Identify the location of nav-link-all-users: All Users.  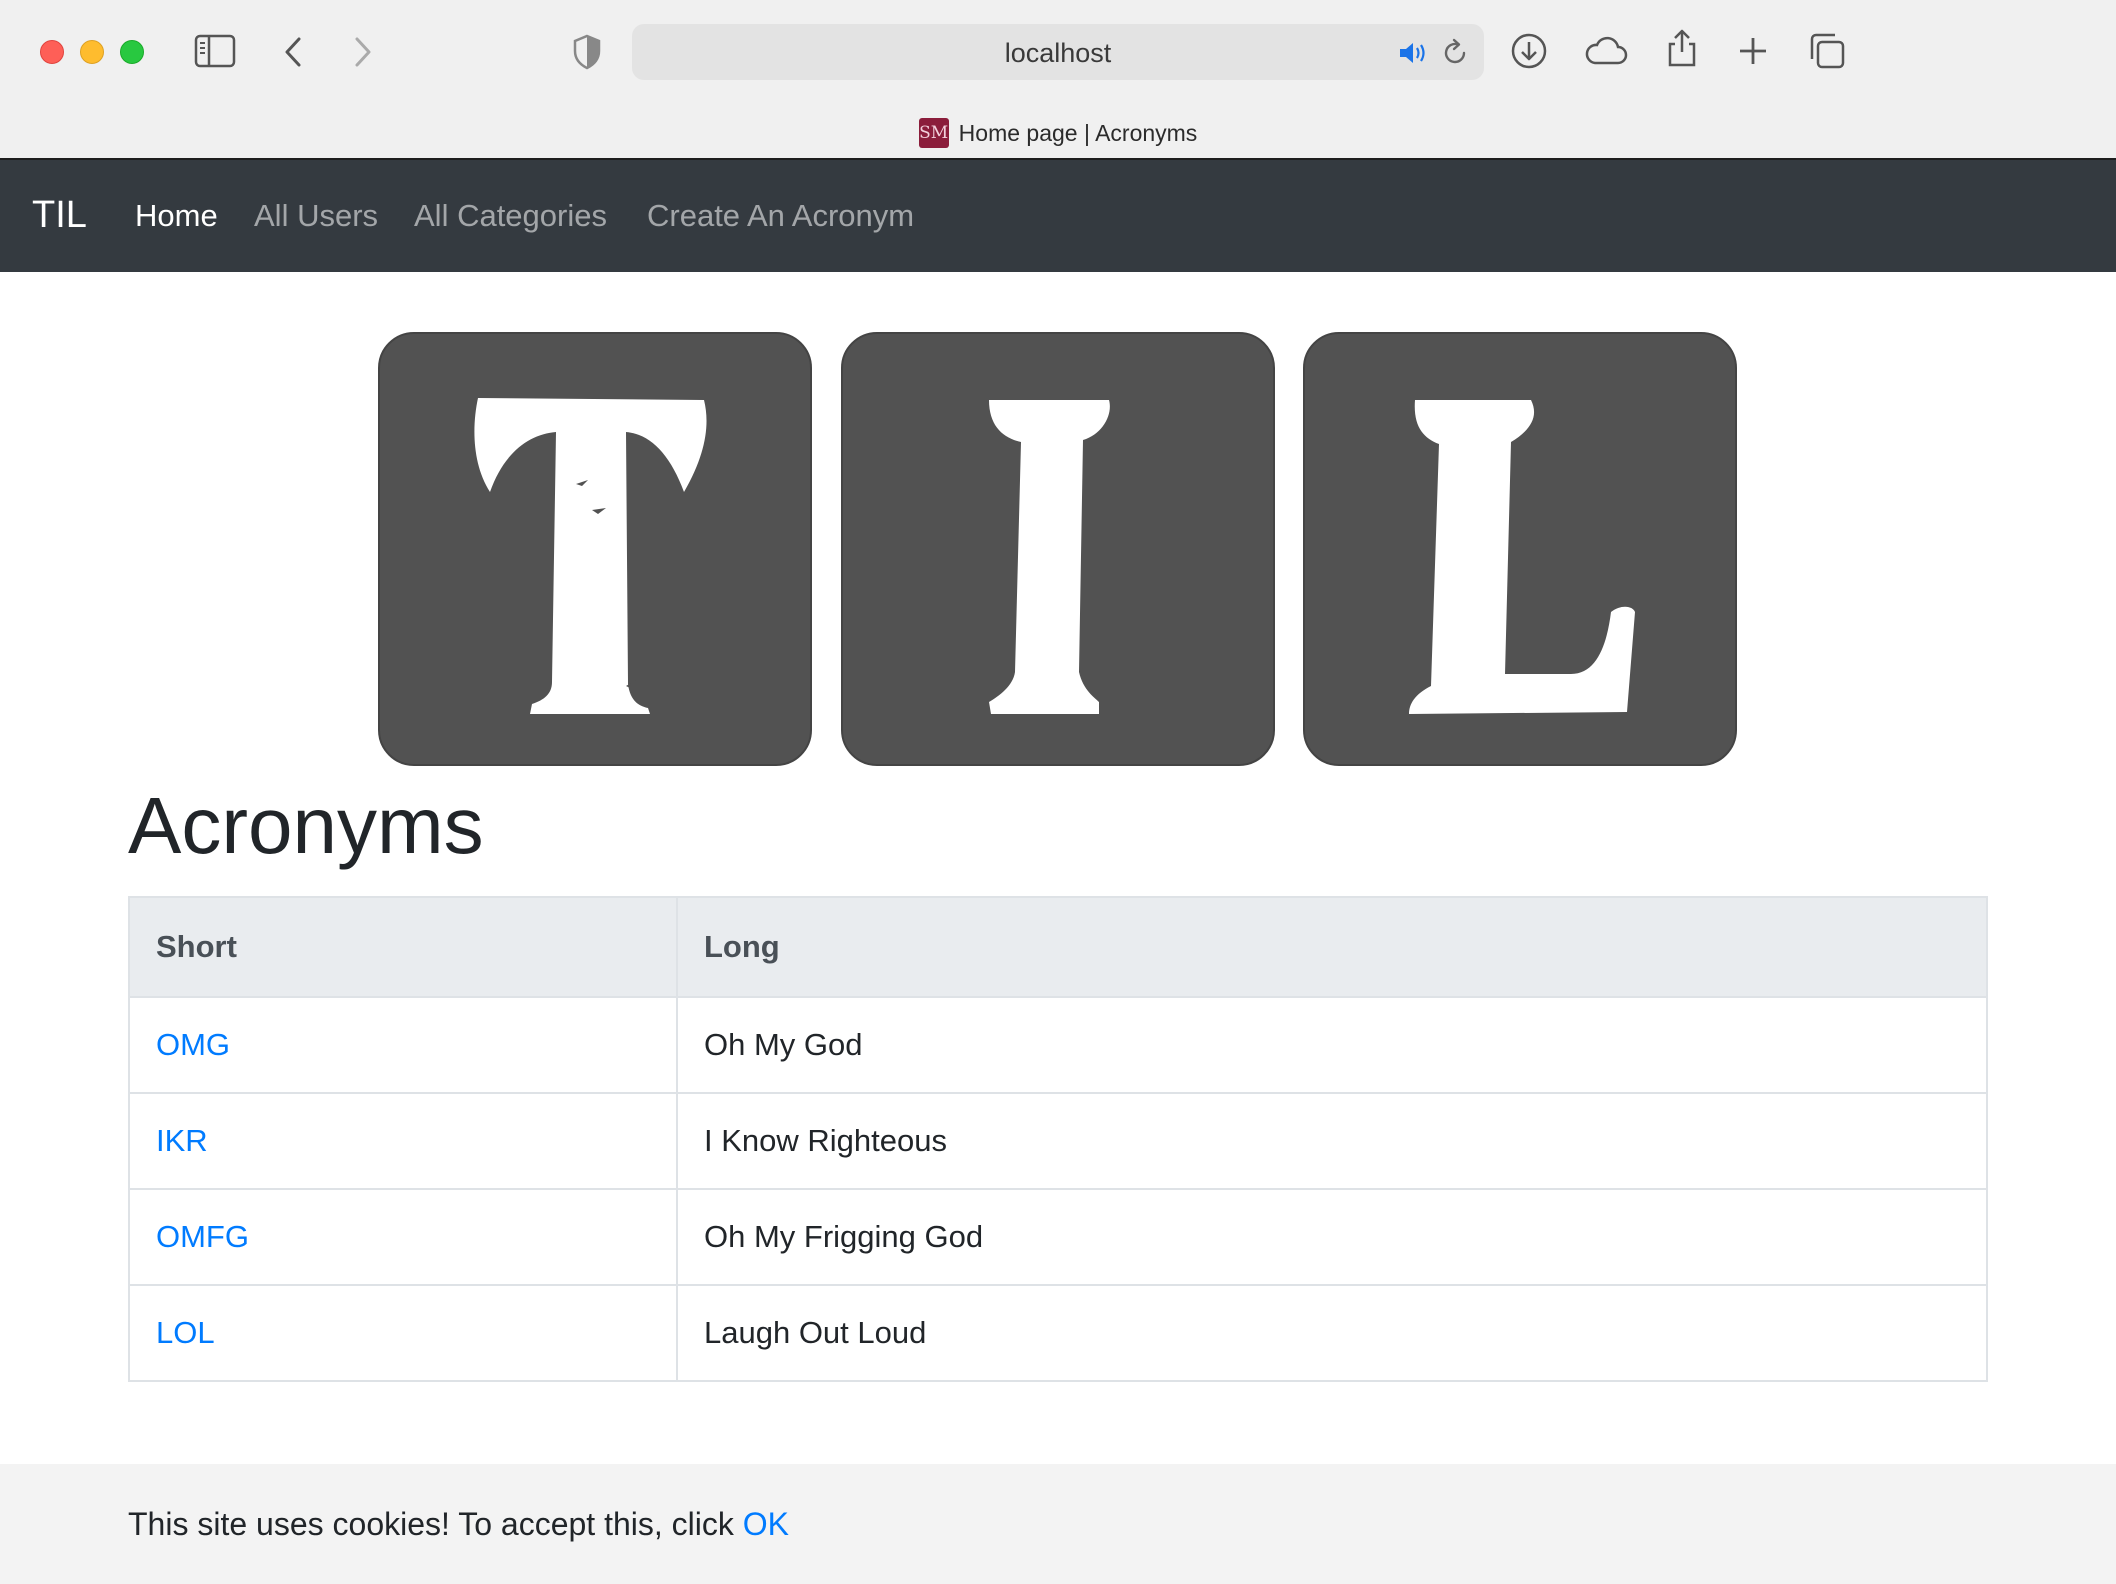
(316, 216).